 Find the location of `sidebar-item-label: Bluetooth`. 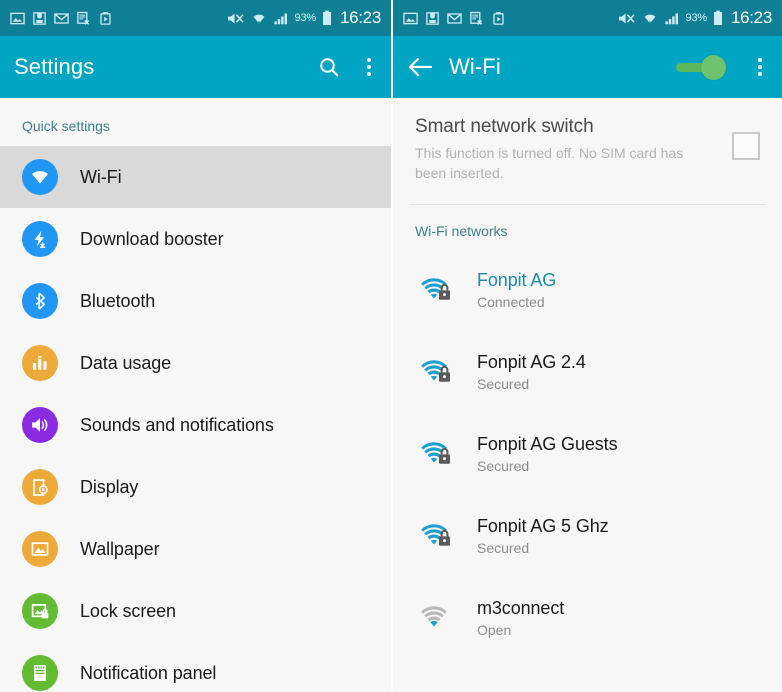

sidebar-item-label: Bluetooth is located at coordinates (118, 300).